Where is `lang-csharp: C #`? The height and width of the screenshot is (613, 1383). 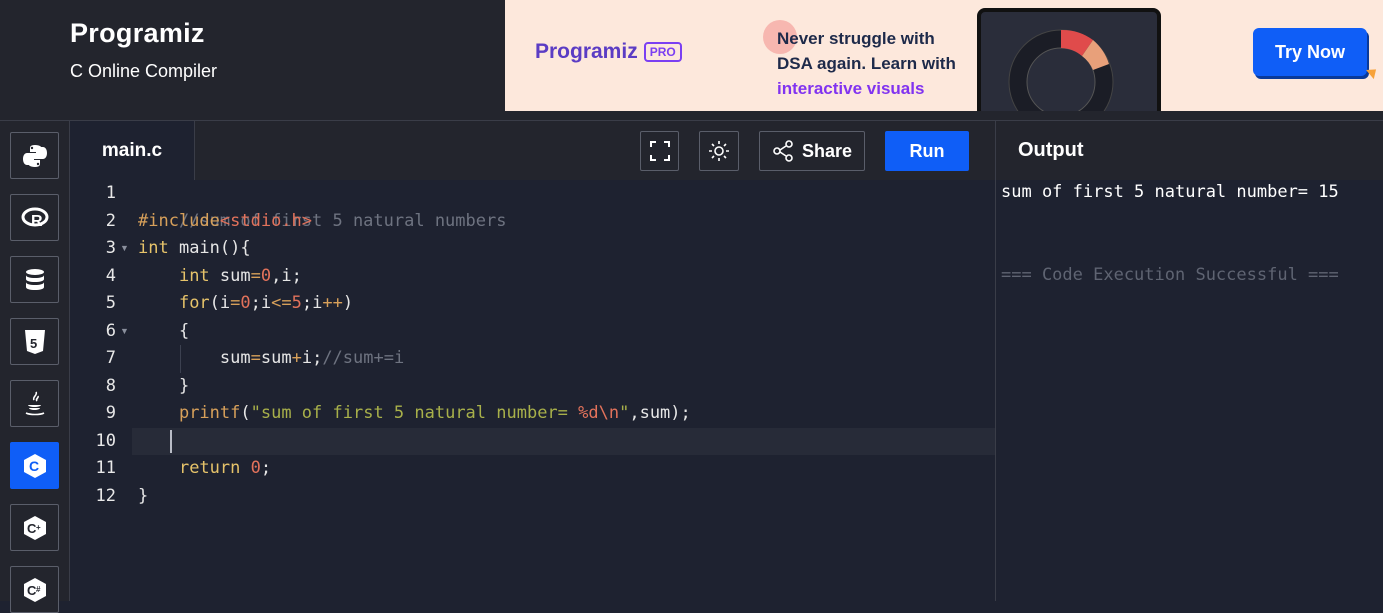
lang-csharp: C # is located at coordinates (34, 589).